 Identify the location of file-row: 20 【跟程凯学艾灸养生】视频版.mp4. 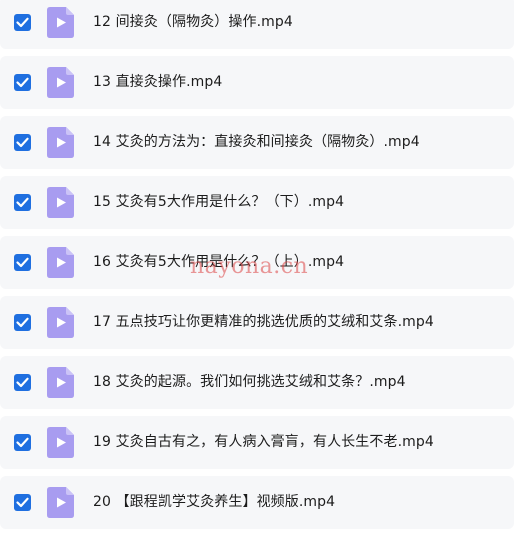
(257, 502).